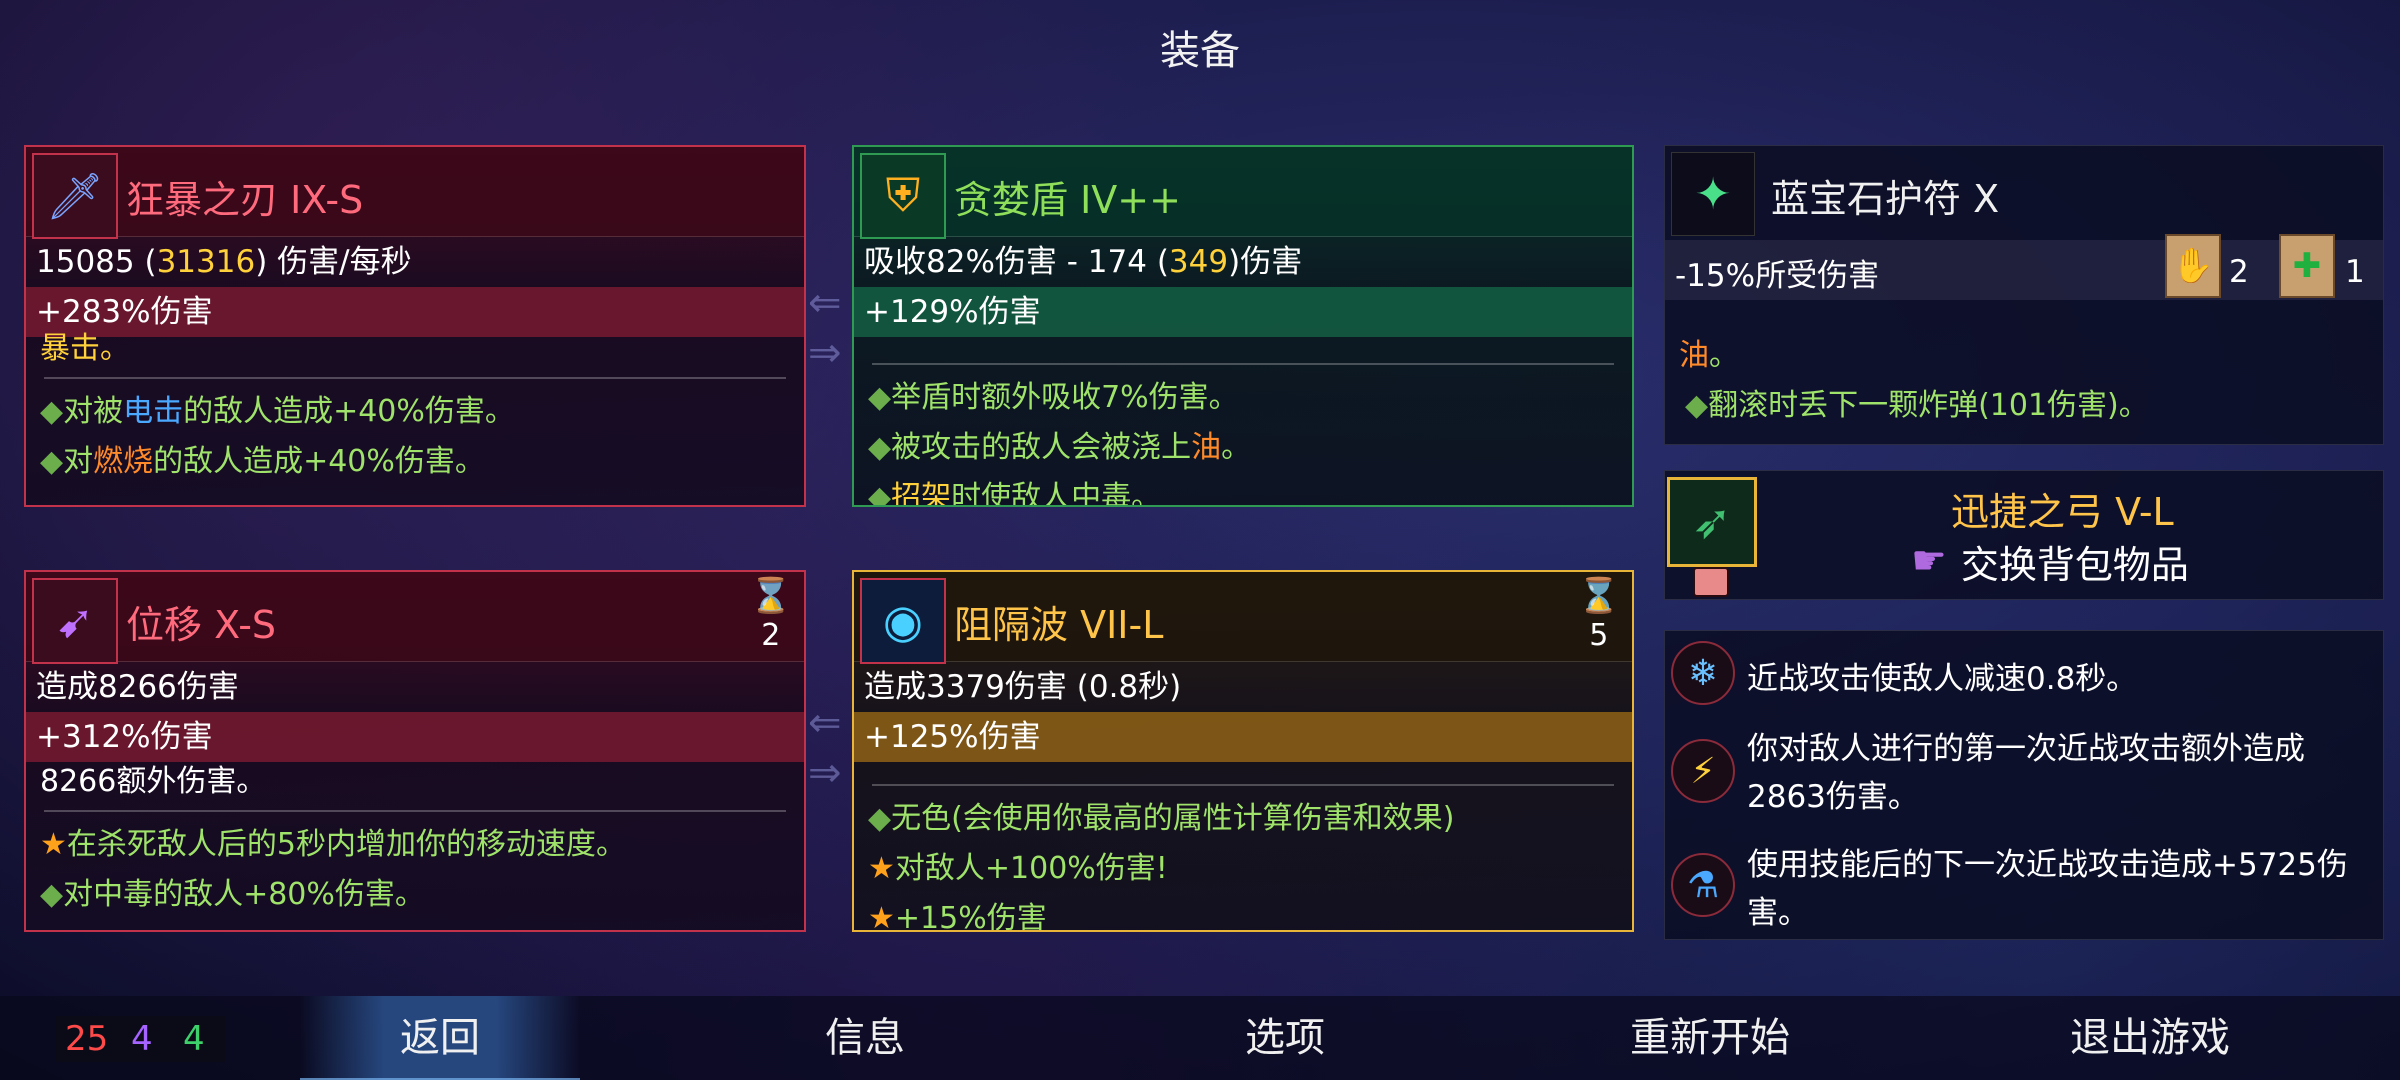  What do you see at coordinates (1023, 687) in the screenshot?
I see `skill-stat: 造成3379伤害 (0.8秒)` at bounding box center [1023, 687].